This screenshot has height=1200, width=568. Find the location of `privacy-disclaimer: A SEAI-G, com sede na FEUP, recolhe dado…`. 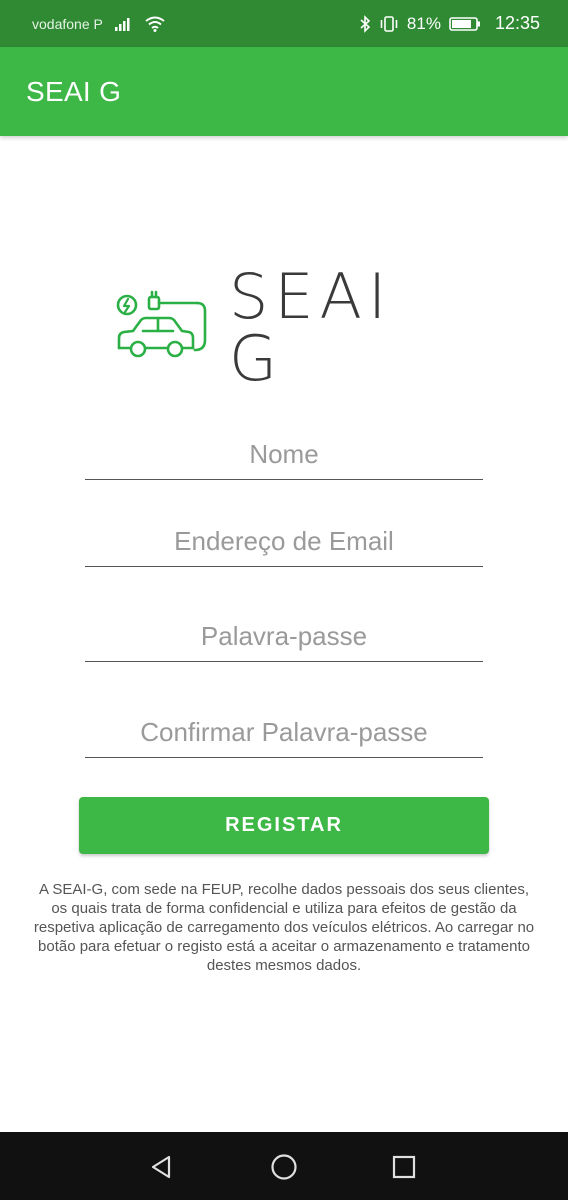

privacy-disclaimer: A SEAI-G, com sede na FEUP, recolhe dado… is located at coordinates (284, 927).